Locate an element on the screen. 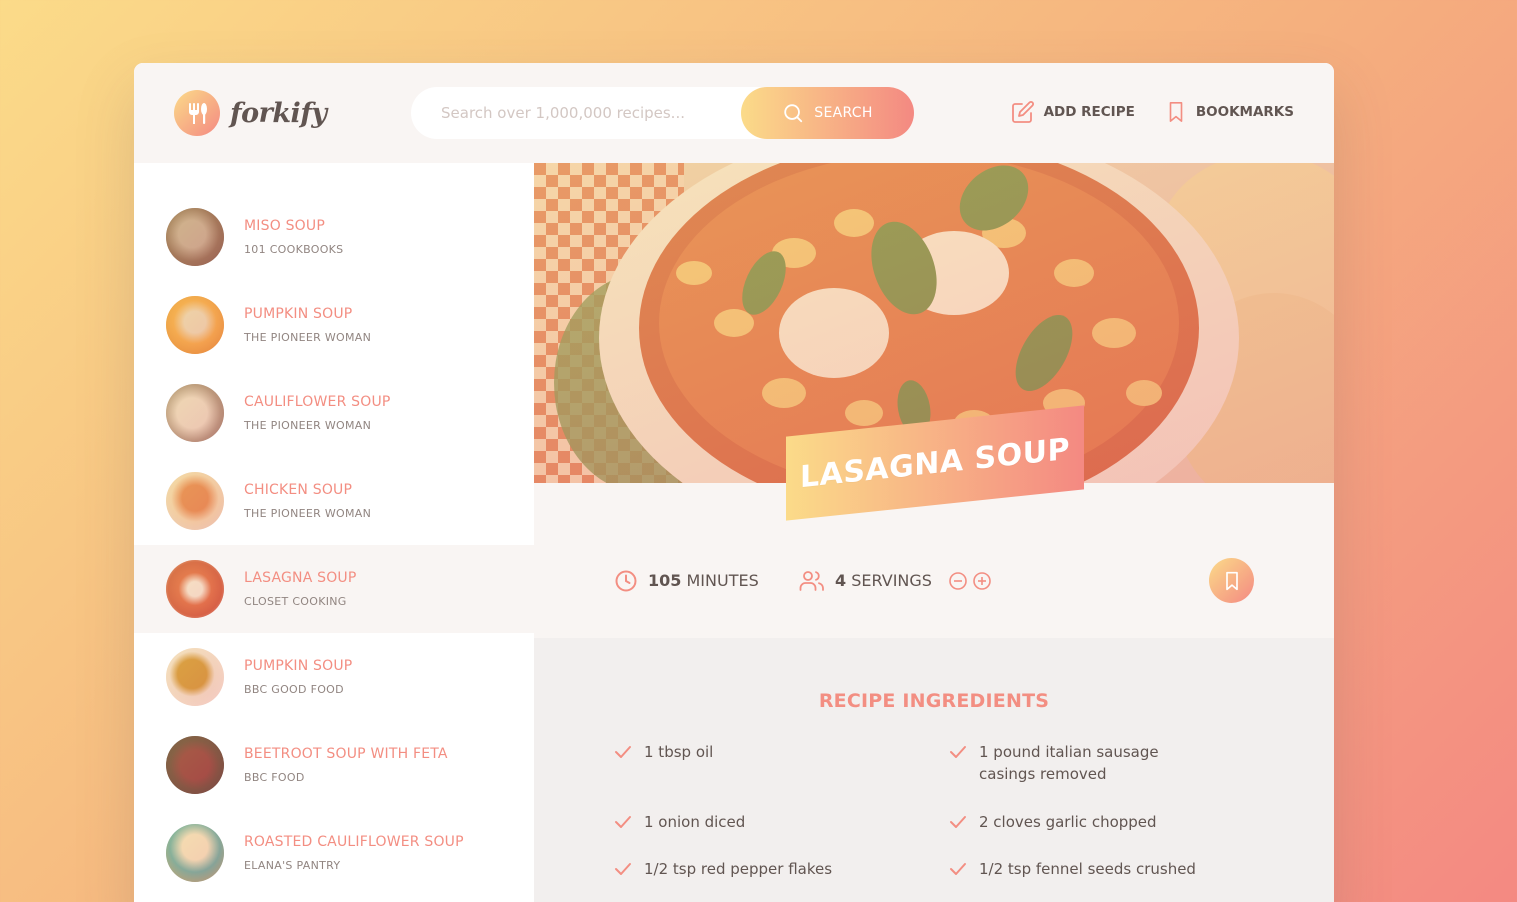 The width and height of the screenshot is (1517, 902). plus-circle-icon is located at coordinates (982, 581).